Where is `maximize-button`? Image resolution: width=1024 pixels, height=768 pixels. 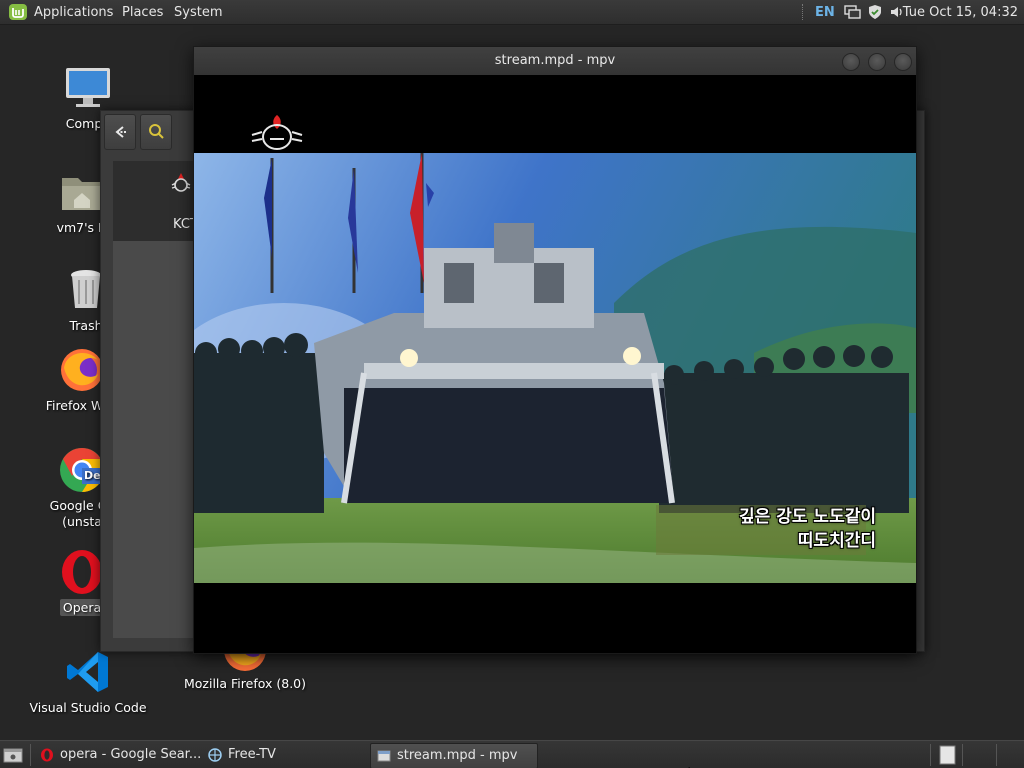
maximize-button is located at coordinates (877, 62).